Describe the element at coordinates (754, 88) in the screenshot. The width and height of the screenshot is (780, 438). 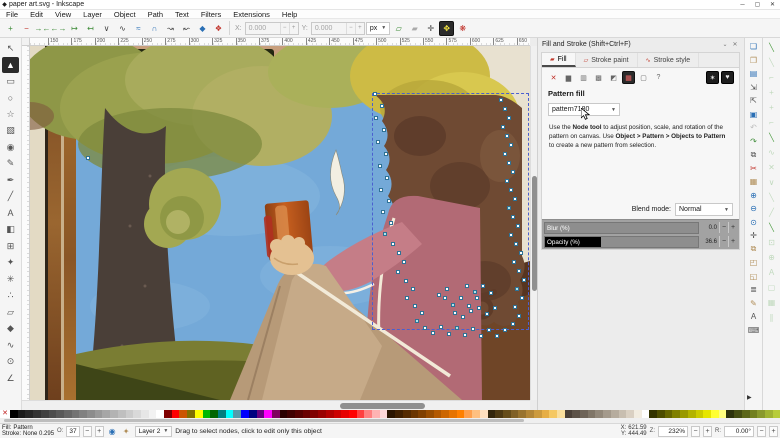
I see `export-button: ⇲` at that location.